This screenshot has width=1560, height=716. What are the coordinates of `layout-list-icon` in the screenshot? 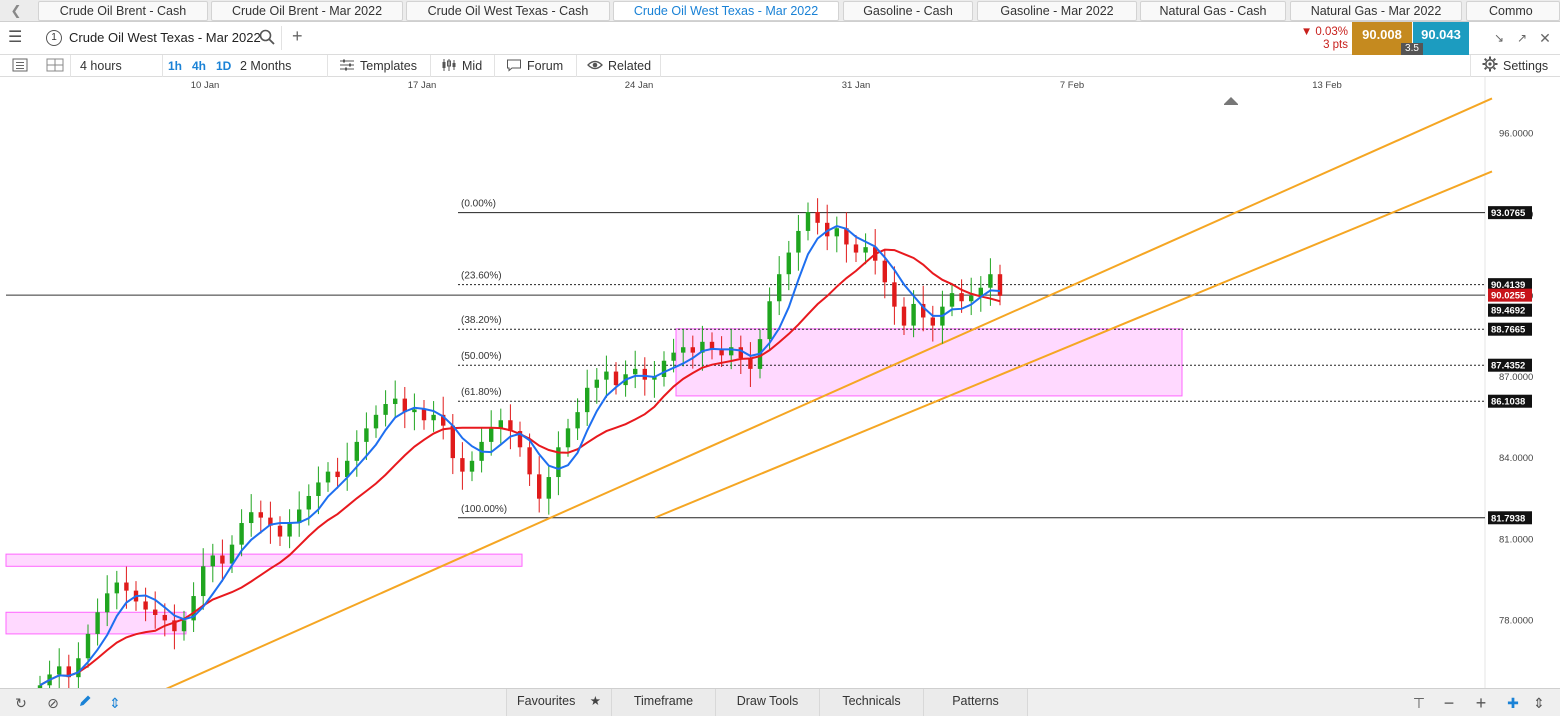 It's located at (22, 66).